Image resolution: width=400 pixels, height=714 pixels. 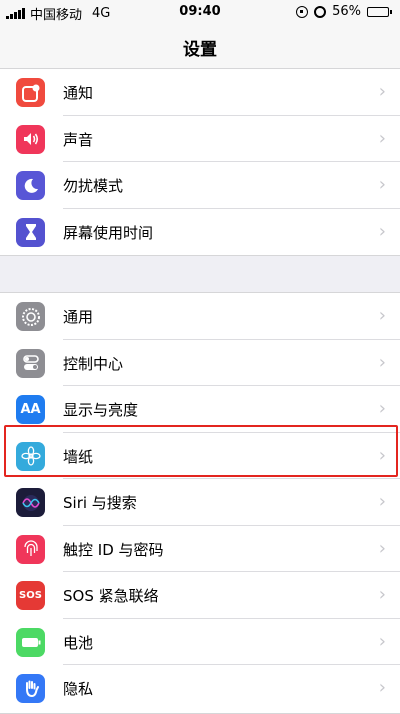 I want to click on settings-row-label: 屏幕使用时间, so click(x=108, y=232).